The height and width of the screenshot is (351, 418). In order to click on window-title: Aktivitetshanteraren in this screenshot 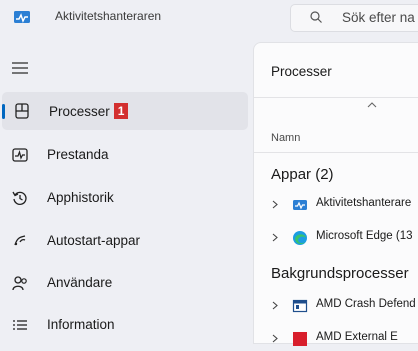, I will do `click(108, 16)`.